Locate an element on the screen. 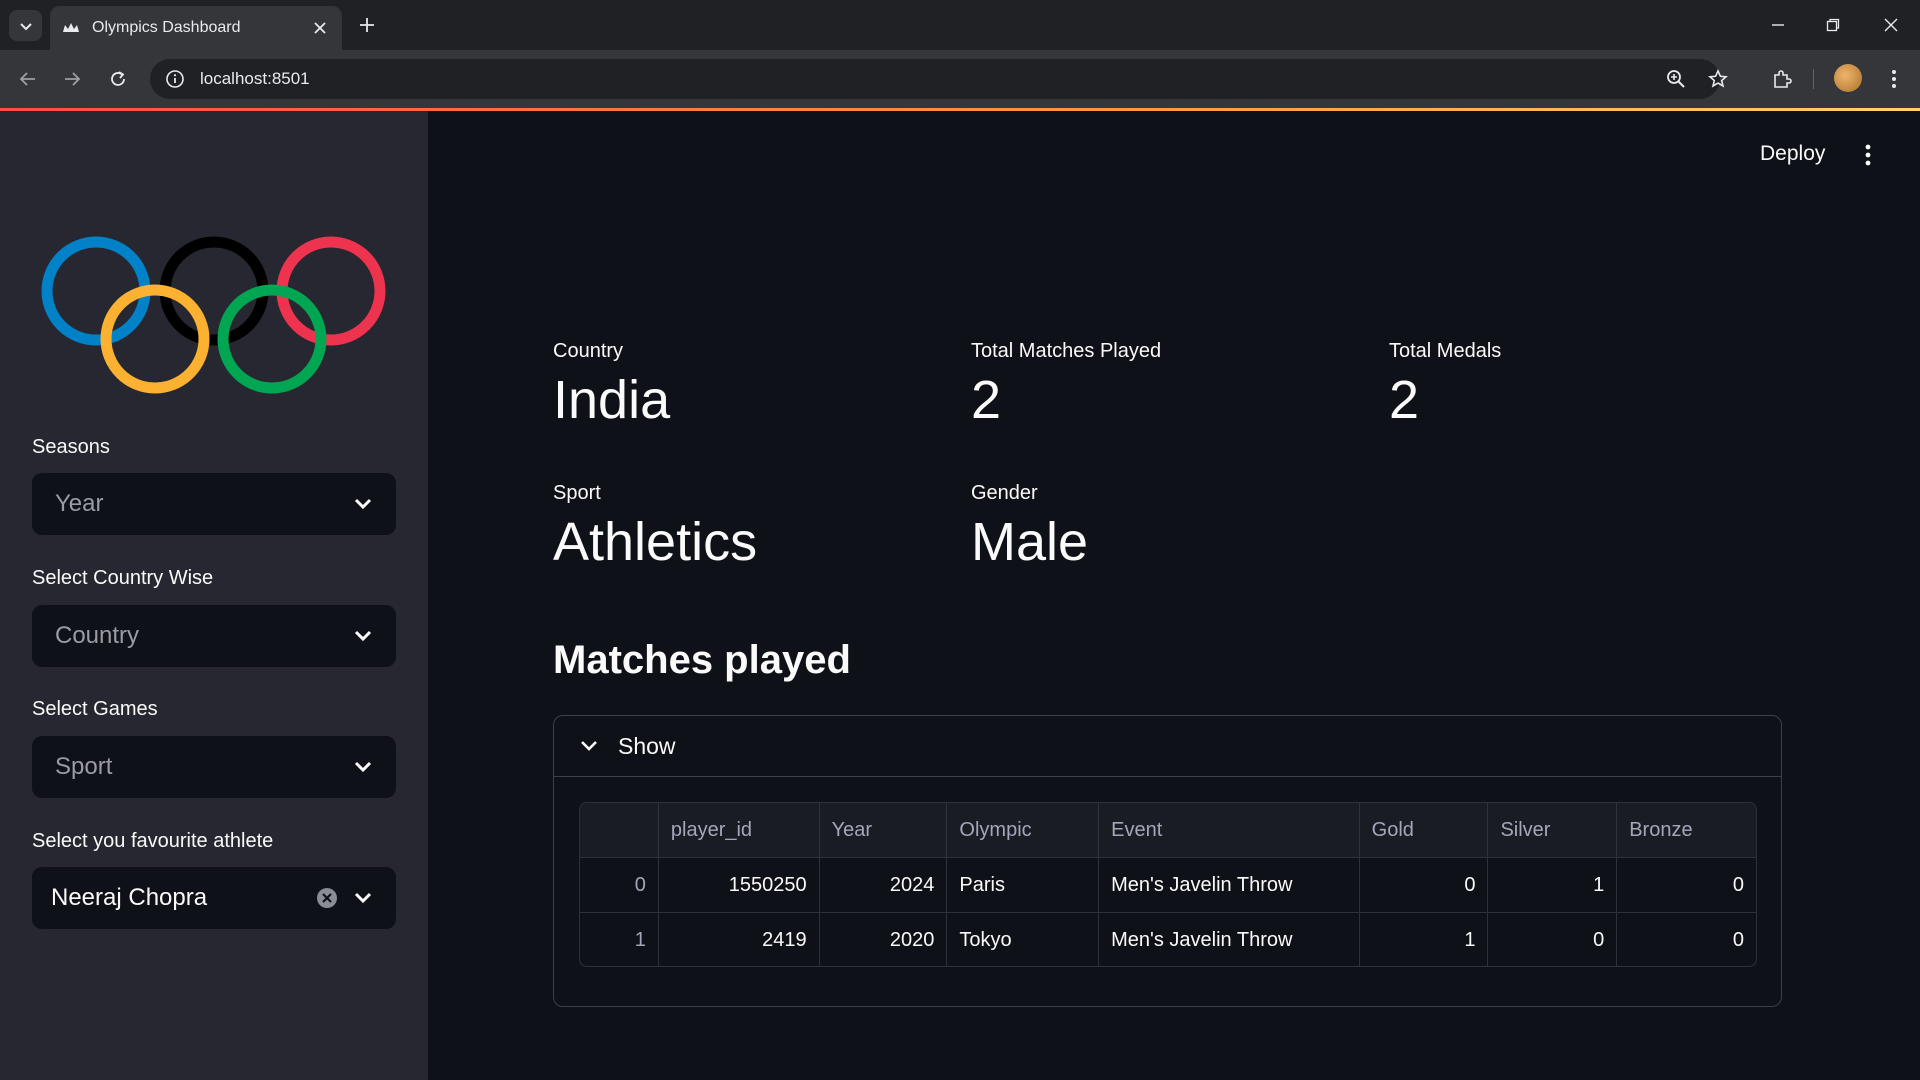 Image resolution: width=1920 pixels, height=1080 pixels. metric-value: Male is located at coordinates (1030, 542).